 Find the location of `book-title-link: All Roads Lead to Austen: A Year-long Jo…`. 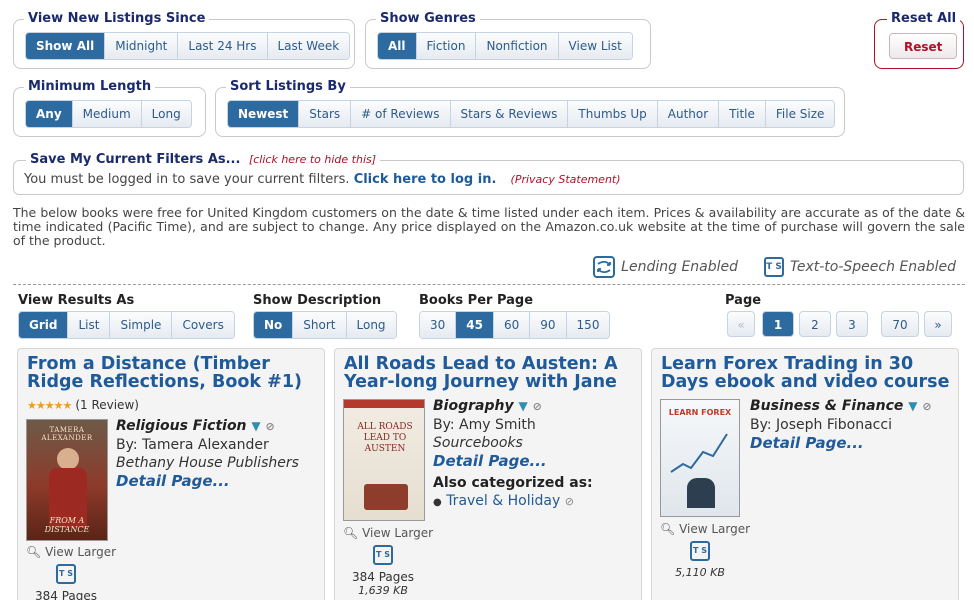

book-title-link: All Roads Lead to Austen: A Year-long Jo… is located at coordinates (489, 373).